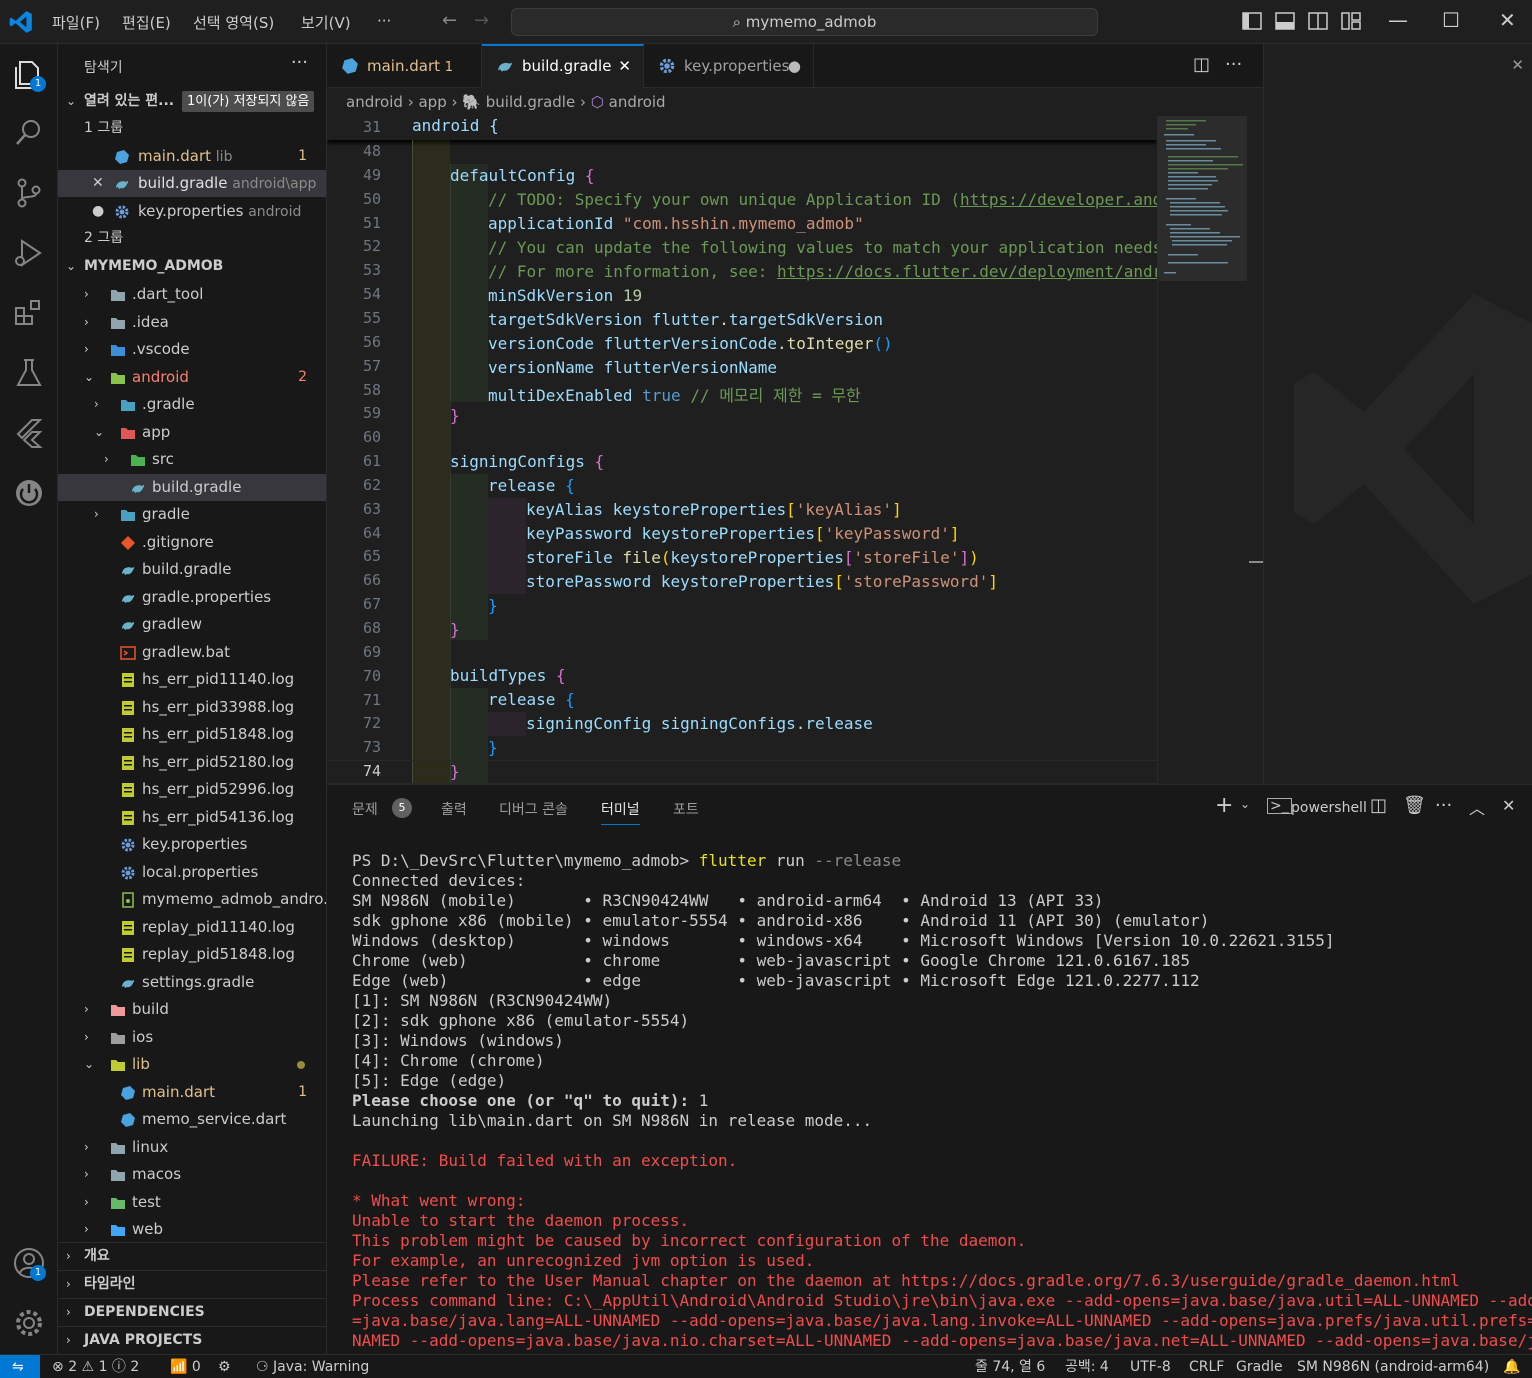 The width and height of the screenshot is (1532, 1378). I want to click on tree-item: hs_err_pid52180.log, so click(192, 762).